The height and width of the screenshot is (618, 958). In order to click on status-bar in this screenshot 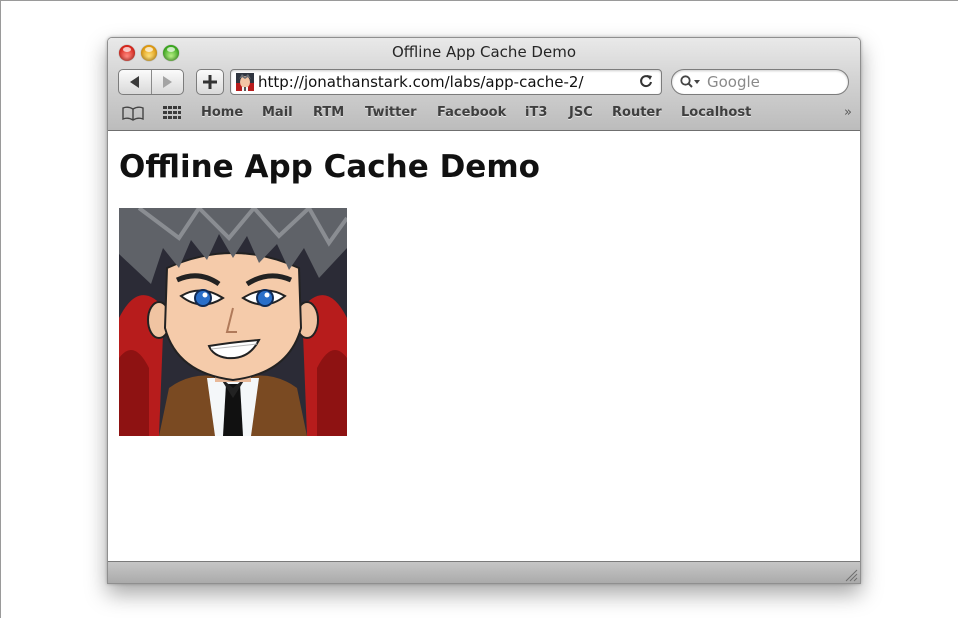, I will do `click(484, 572)`.